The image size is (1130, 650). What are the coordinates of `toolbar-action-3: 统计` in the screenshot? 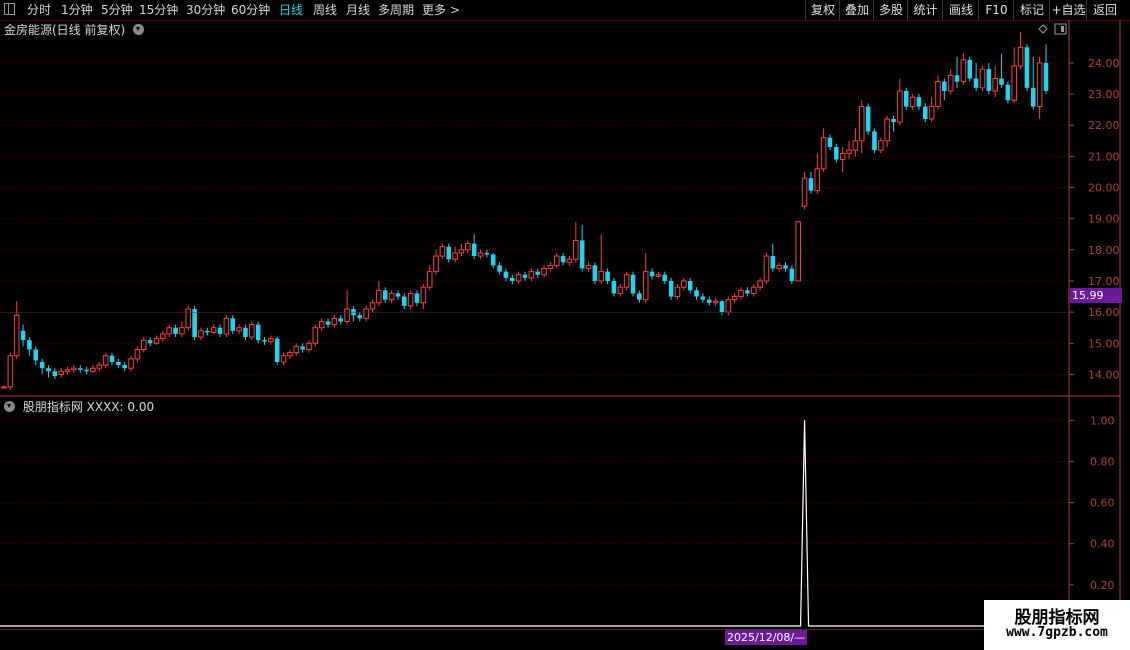 It's located at (925, 10).